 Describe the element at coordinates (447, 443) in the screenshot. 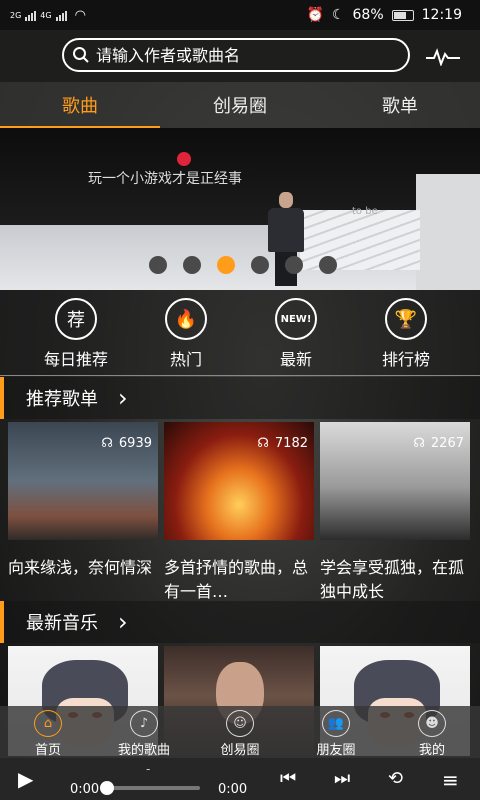

I see `play-count-value: 2267` at that location.